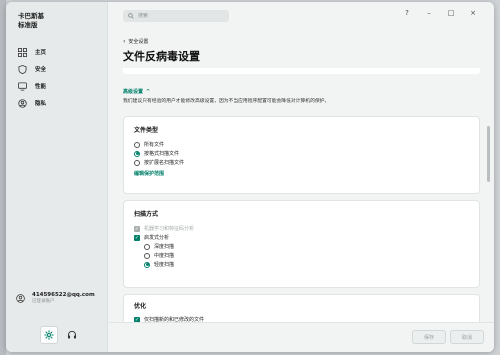 The height and width of the screenshot is (355, 500). Describe the element at coordinates (467, 337) in the screenshot. I see `cancel-button: 取消` at that location.